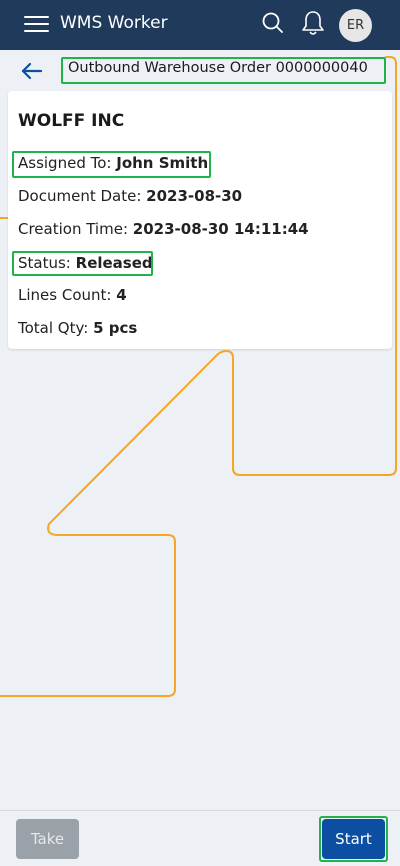 This screenshot has height=866, width=400. I want to click on total-qty-row: Total Qty: 5 pcs, so click(77, 328).